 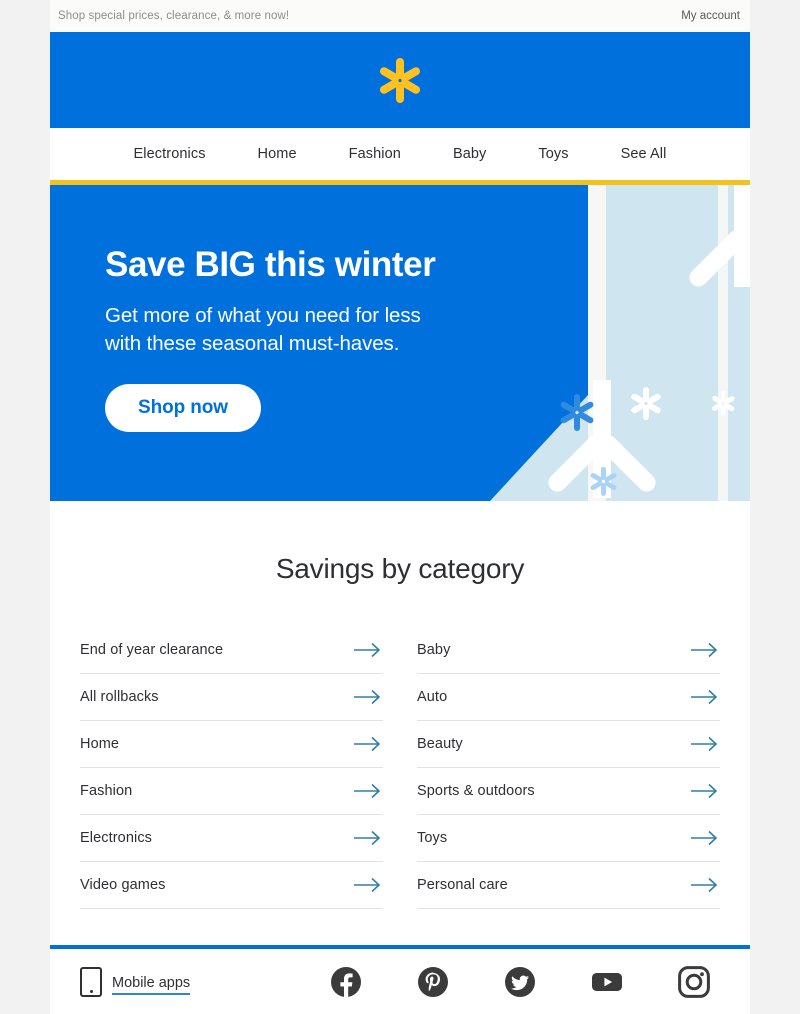 I want to click on hero-title: Save BIG this winter, so click(x=270, y=264).